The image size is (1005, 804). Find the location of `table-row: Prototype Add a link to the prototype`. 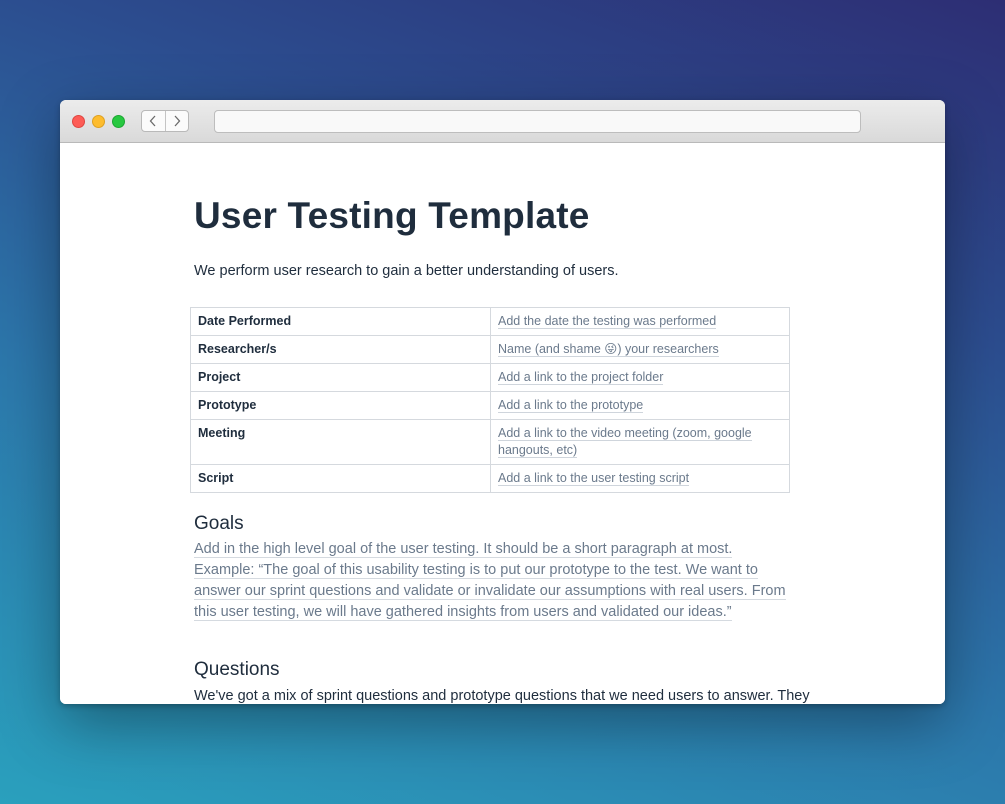

table-row: Prototype Add a link to the prototype is located at coordinates (490, 405).